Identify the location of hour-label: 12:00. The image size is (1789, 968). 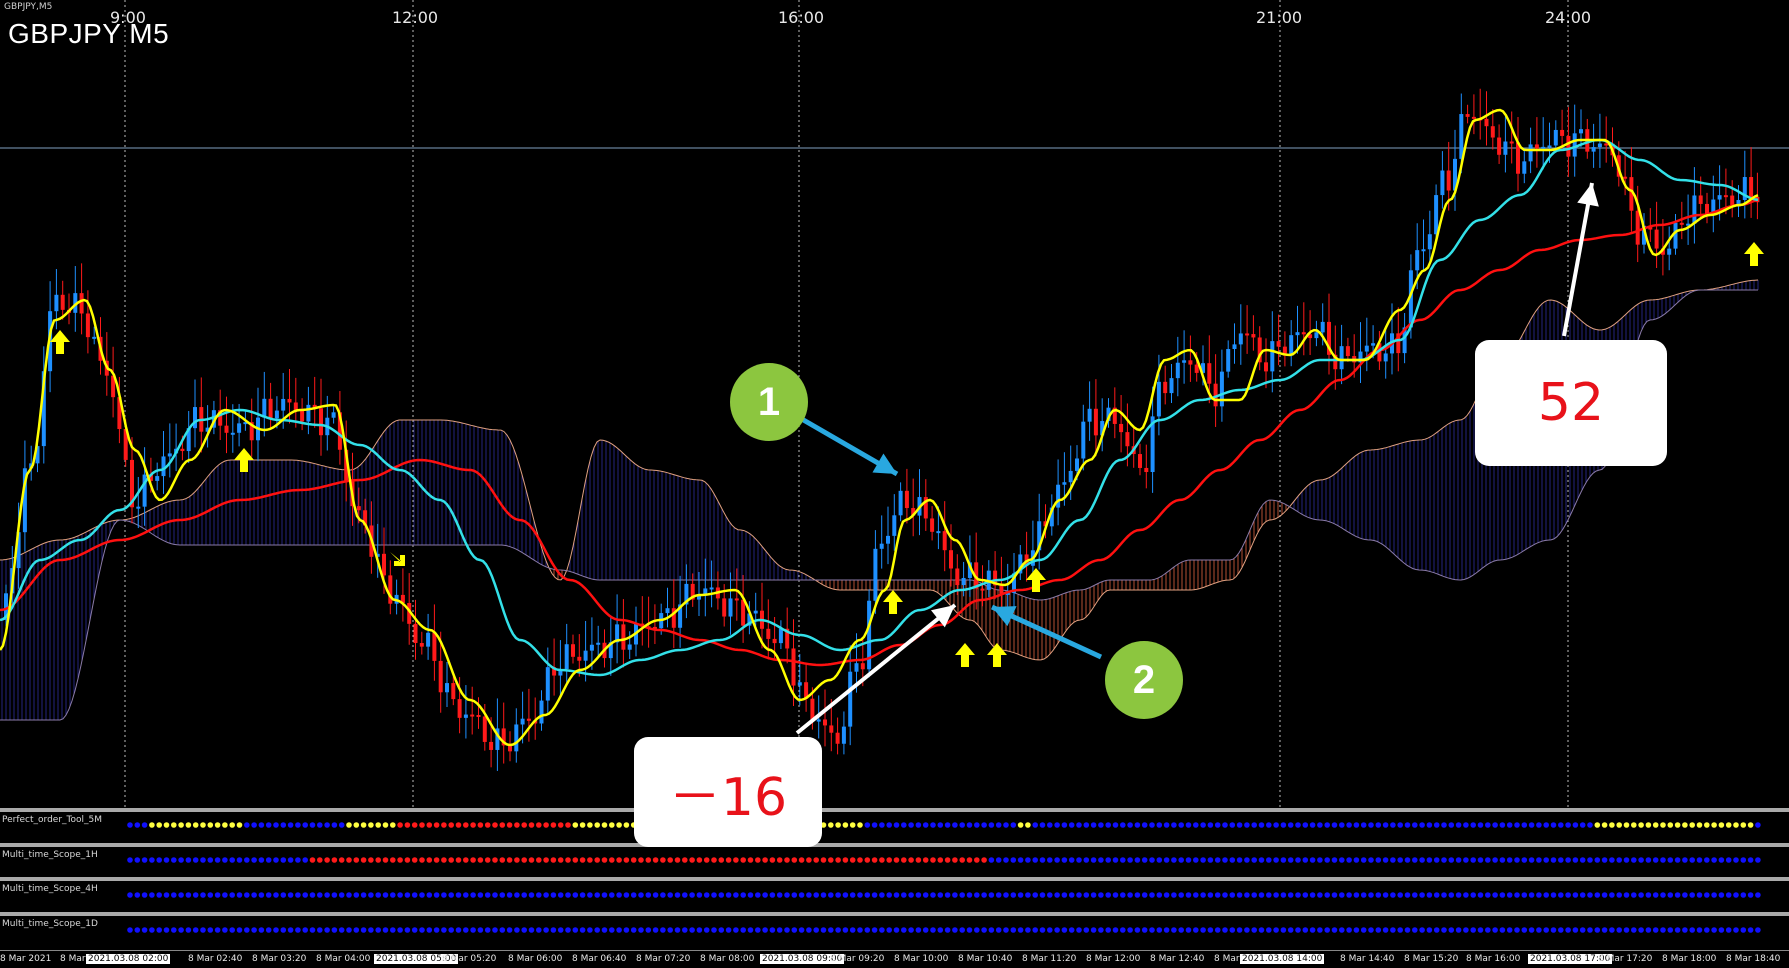
(415, 17).